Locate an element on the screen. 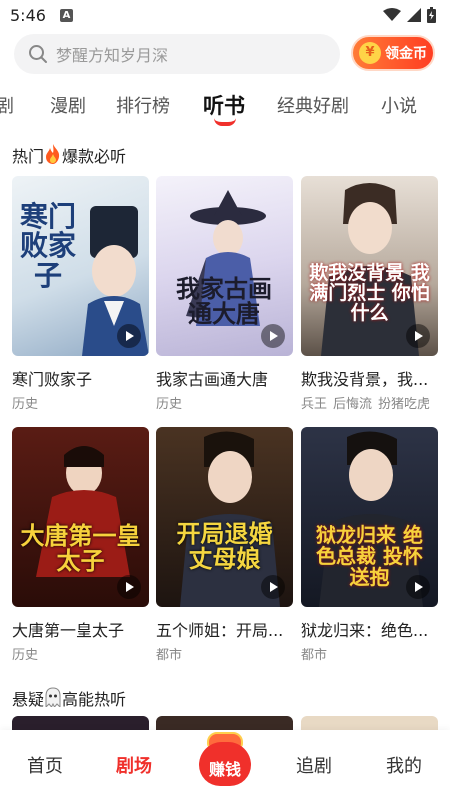 This screenshot has width=450, height=800. tab-audiobook: 听书 is located at coordinates (224, 105).